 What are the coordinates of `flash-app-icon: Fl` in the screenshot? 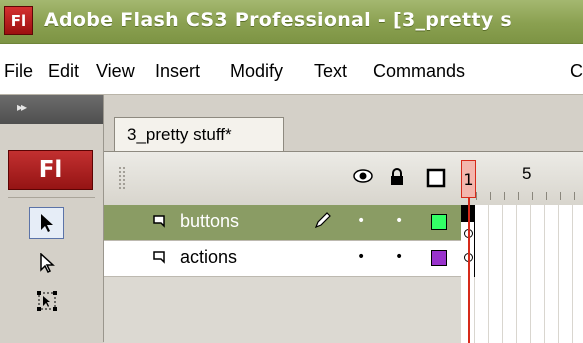 It's located at (18, 20).